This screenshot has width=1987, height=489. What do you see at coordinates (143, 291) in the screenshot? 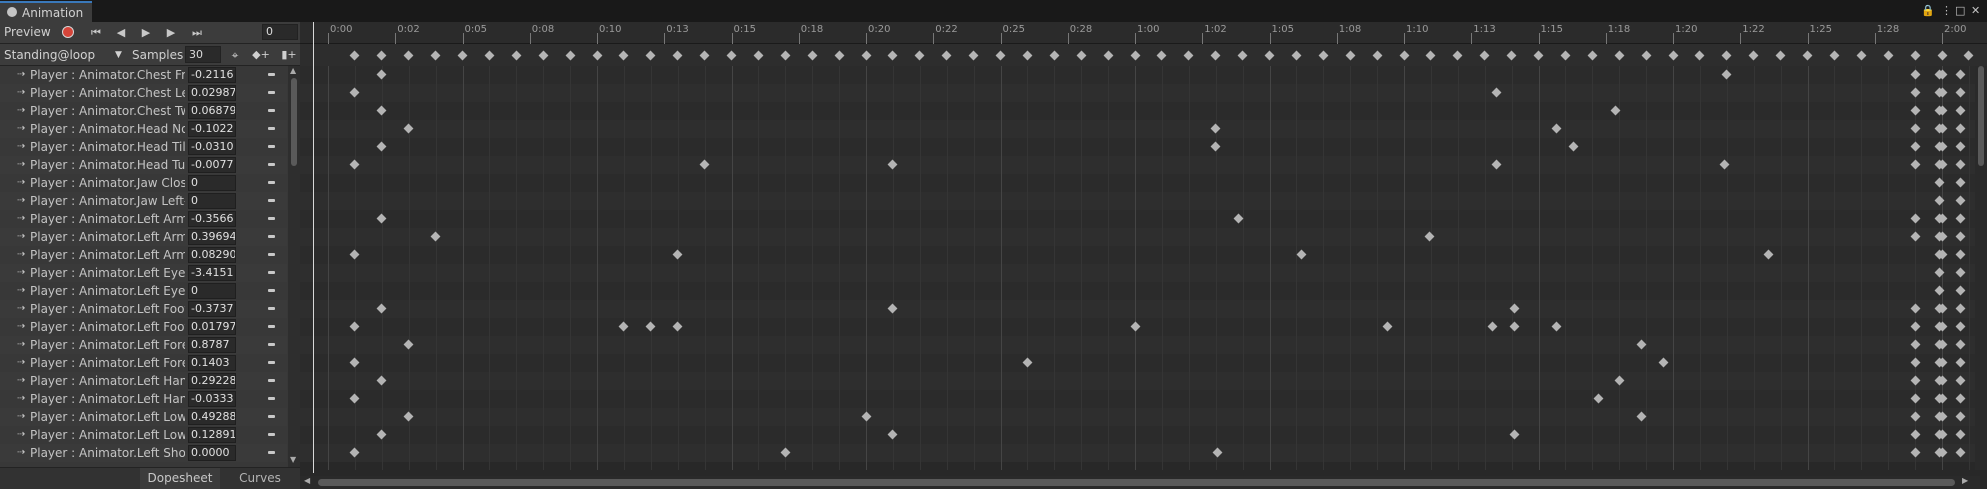
I see `property-row: ⇢ Player : Animator.Left Eye In-Out0` at bounding box center [143, 291].